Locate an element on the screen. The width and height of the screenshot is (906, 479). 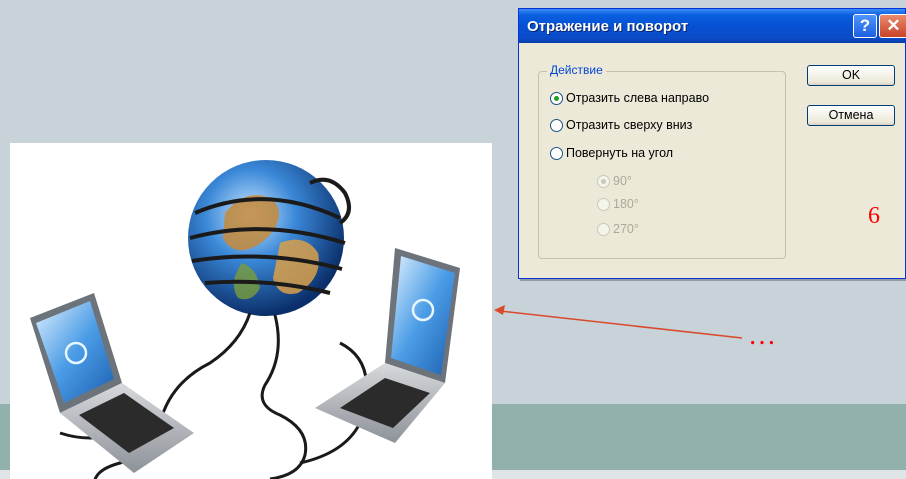
slide-number: 6 is located at coordinates (874, 216).